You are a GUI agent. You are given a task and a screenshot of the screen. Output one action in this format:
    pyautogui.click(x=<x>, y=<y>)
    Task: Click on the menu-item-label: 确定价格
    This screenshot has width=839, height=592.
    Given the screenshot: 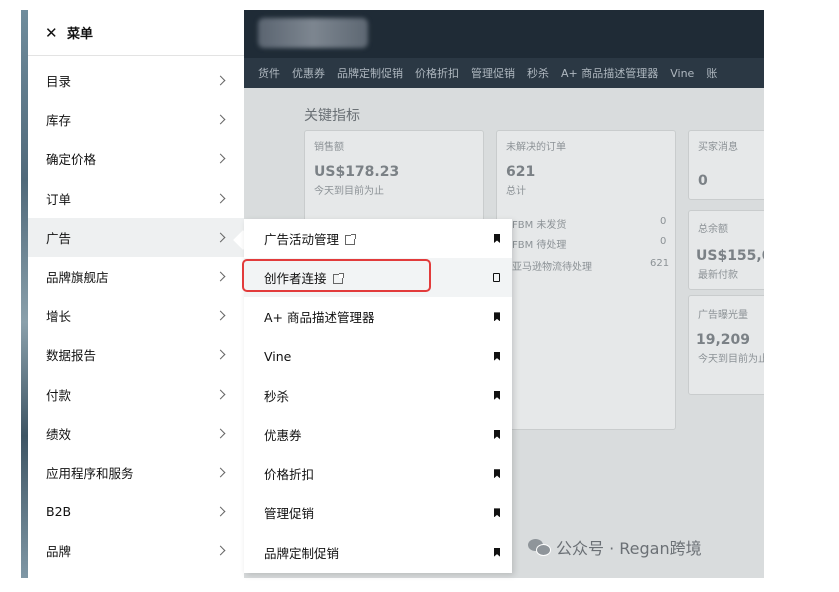 What is the action you would take?
    pyautogui.click(x=71, y=160)
    